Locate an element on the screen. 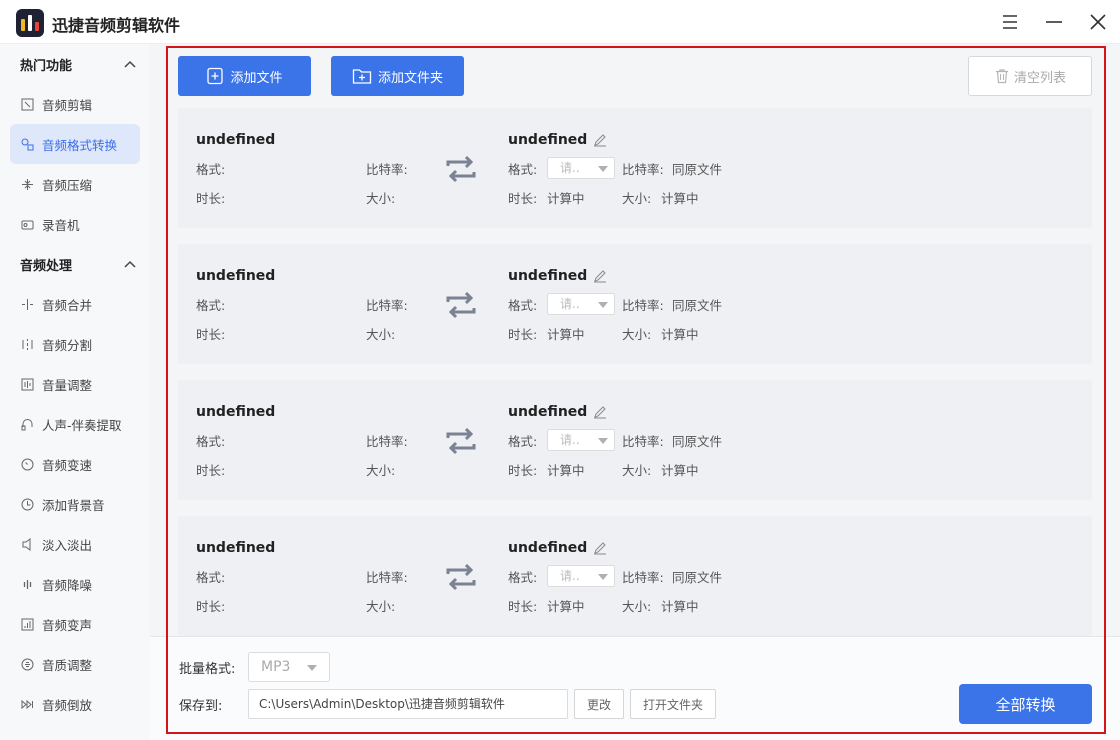  sidebar-item-background-music: 添加背景音 is located at coordinates (70, 504).